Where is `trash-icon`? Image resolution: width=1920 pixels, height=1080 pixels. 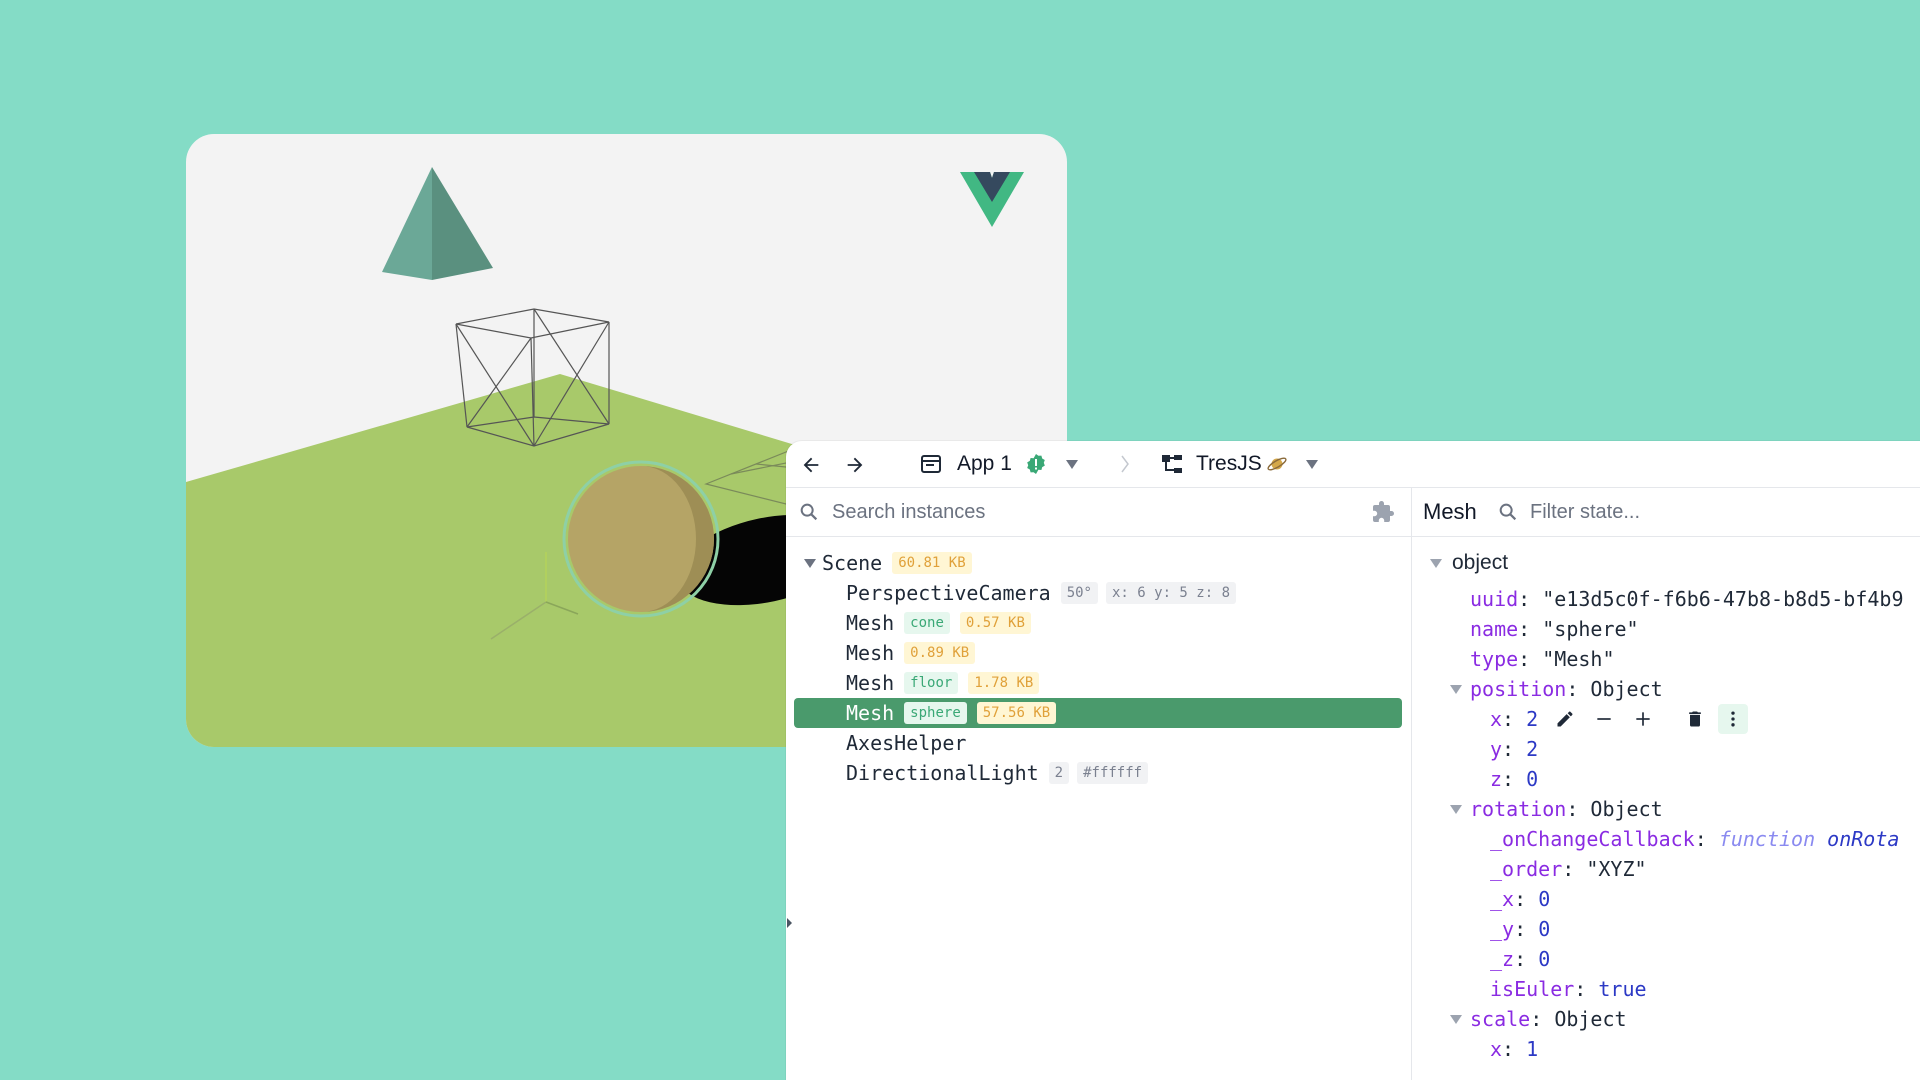 trash-icon is located at coordinates (1695, 719).